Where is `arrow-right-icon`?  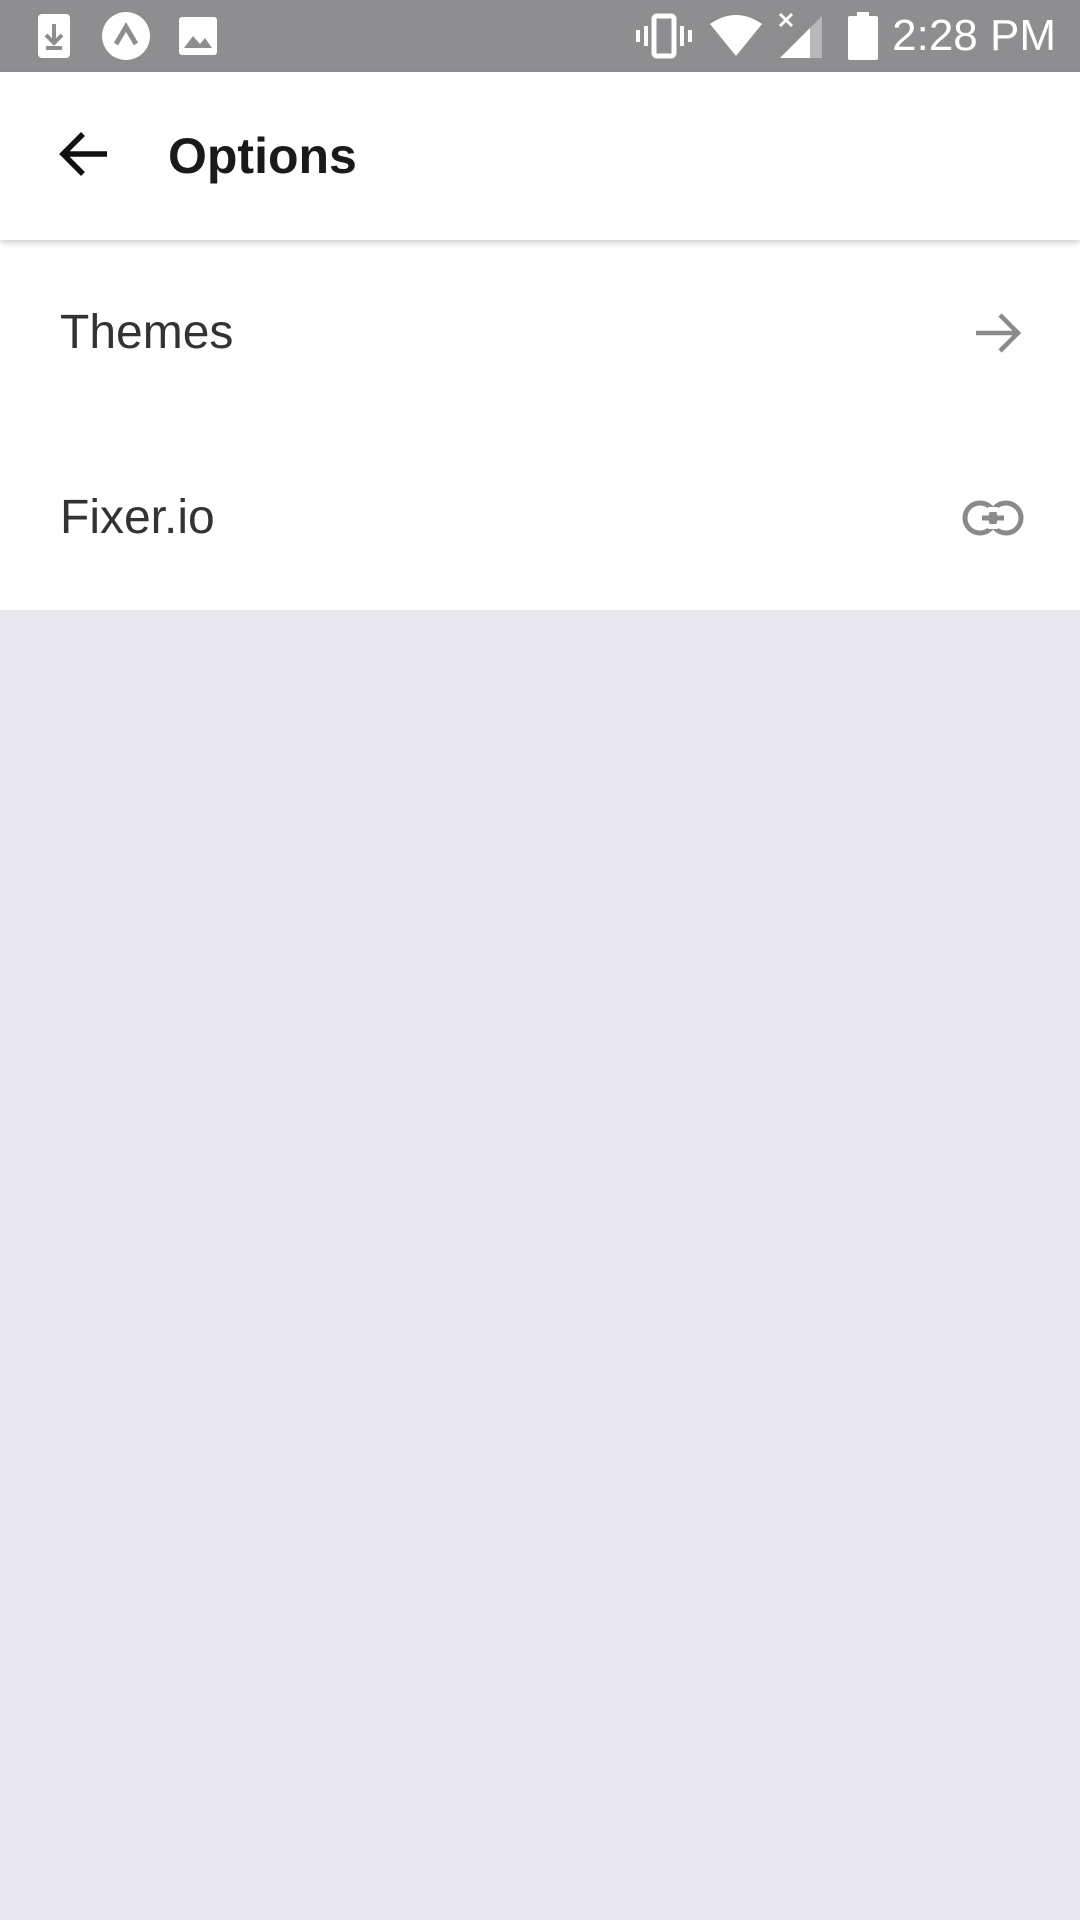
arrow-right-icon is located at coordinates (999, 332).